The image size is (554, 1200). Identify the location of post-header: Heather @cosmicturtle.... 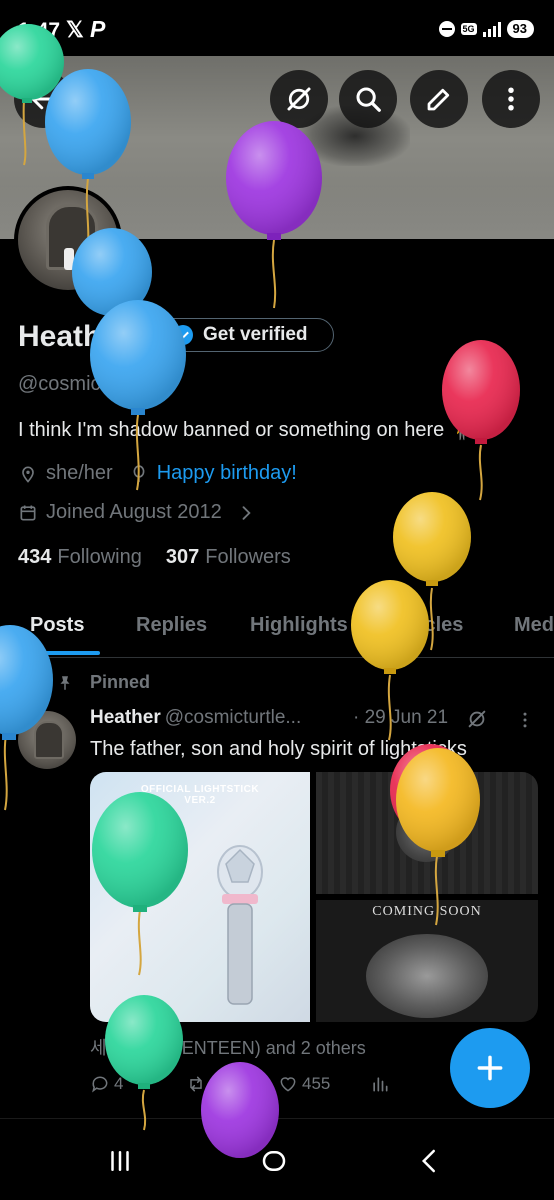
(195, 718).